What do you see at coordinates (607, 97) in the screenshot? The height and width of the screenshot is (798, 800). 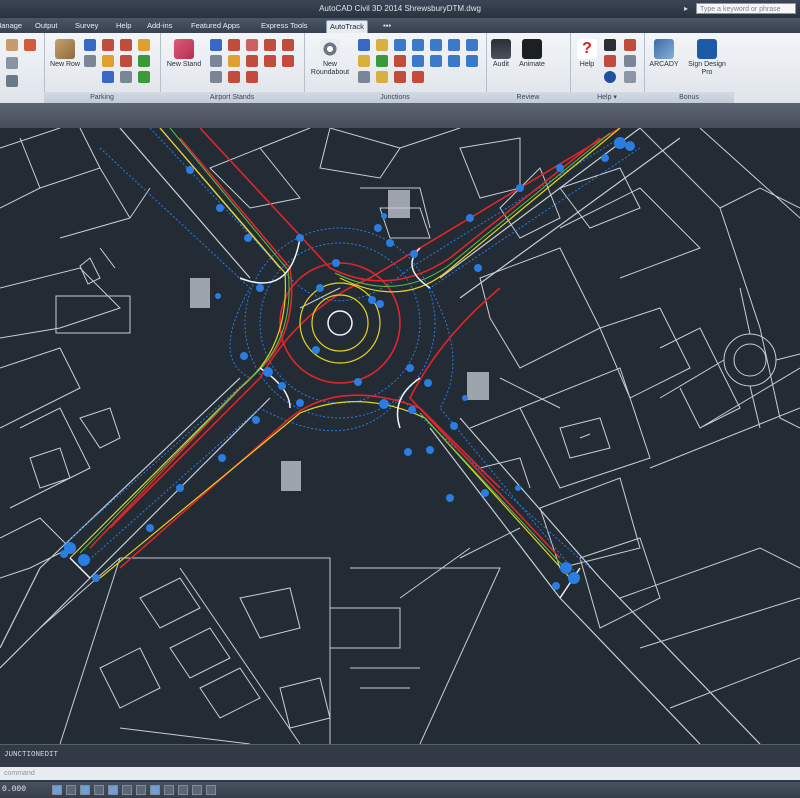 I see `panel-title-help: Help ▾` at bounding box center [607, 97].